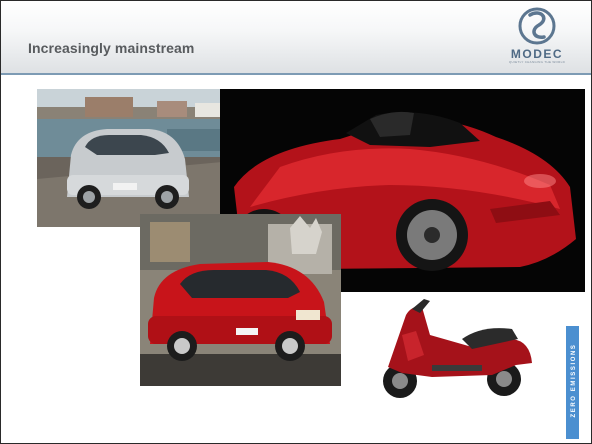  What do you see at coordinates (537, 62) in the screenshot?
I see `logo-tagline: QUIETLY CHANGING THE WORLD` at bounding box center [537, 62].